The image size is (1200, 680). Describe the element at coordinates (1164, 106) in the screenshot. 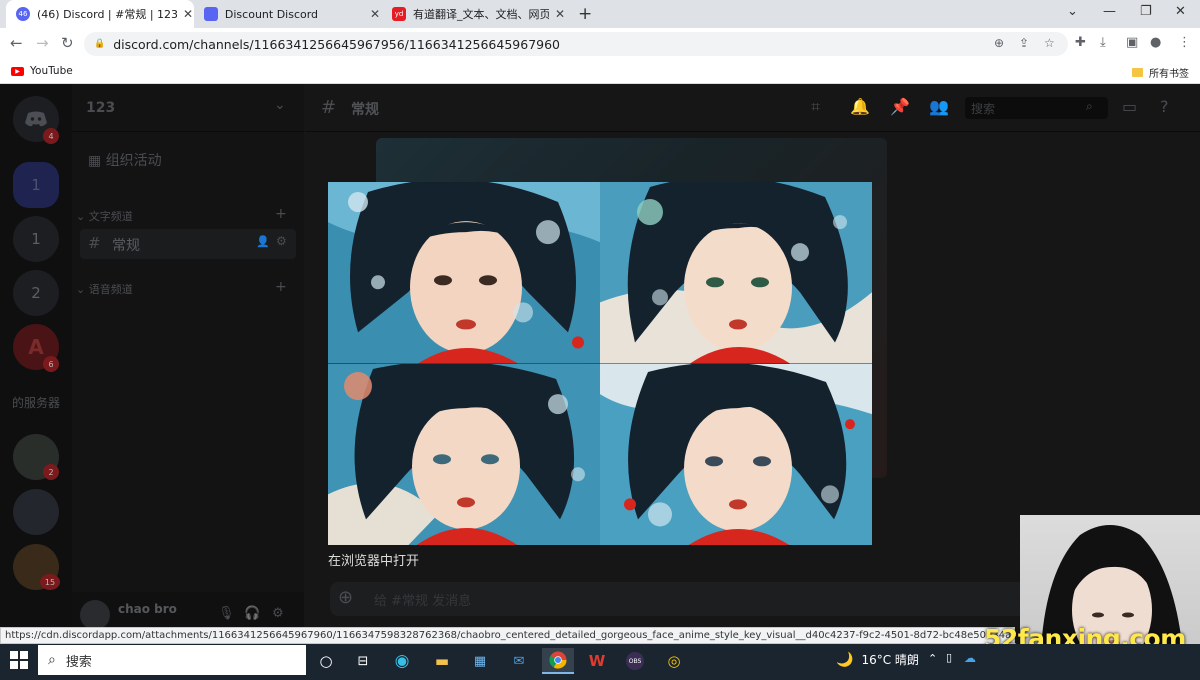

I see `help-icon: ?` at that location.